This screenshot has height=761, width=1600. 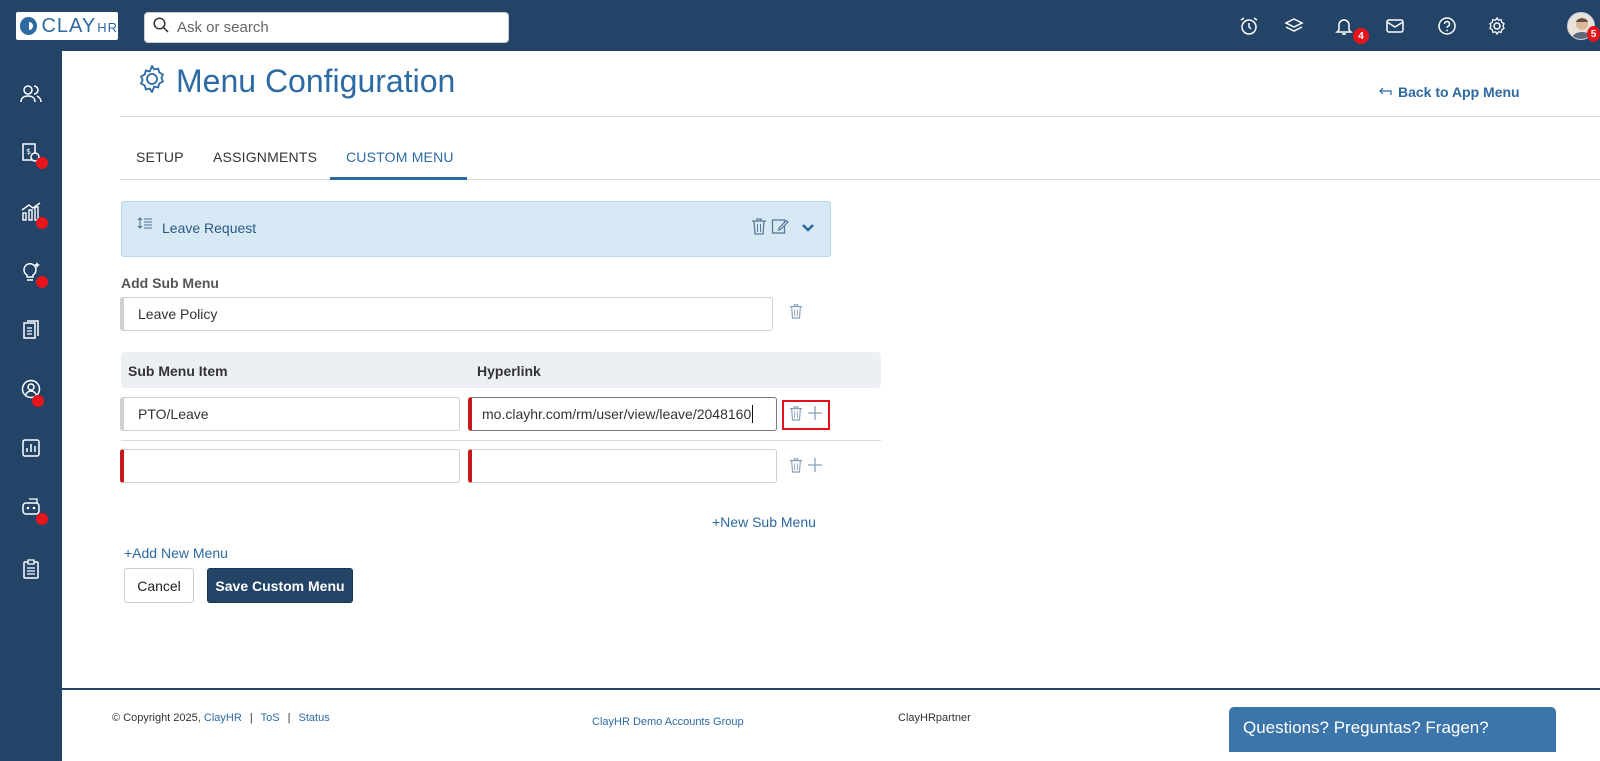 I want to click on avatar-badge: 5, so click(x=1593, y=34).